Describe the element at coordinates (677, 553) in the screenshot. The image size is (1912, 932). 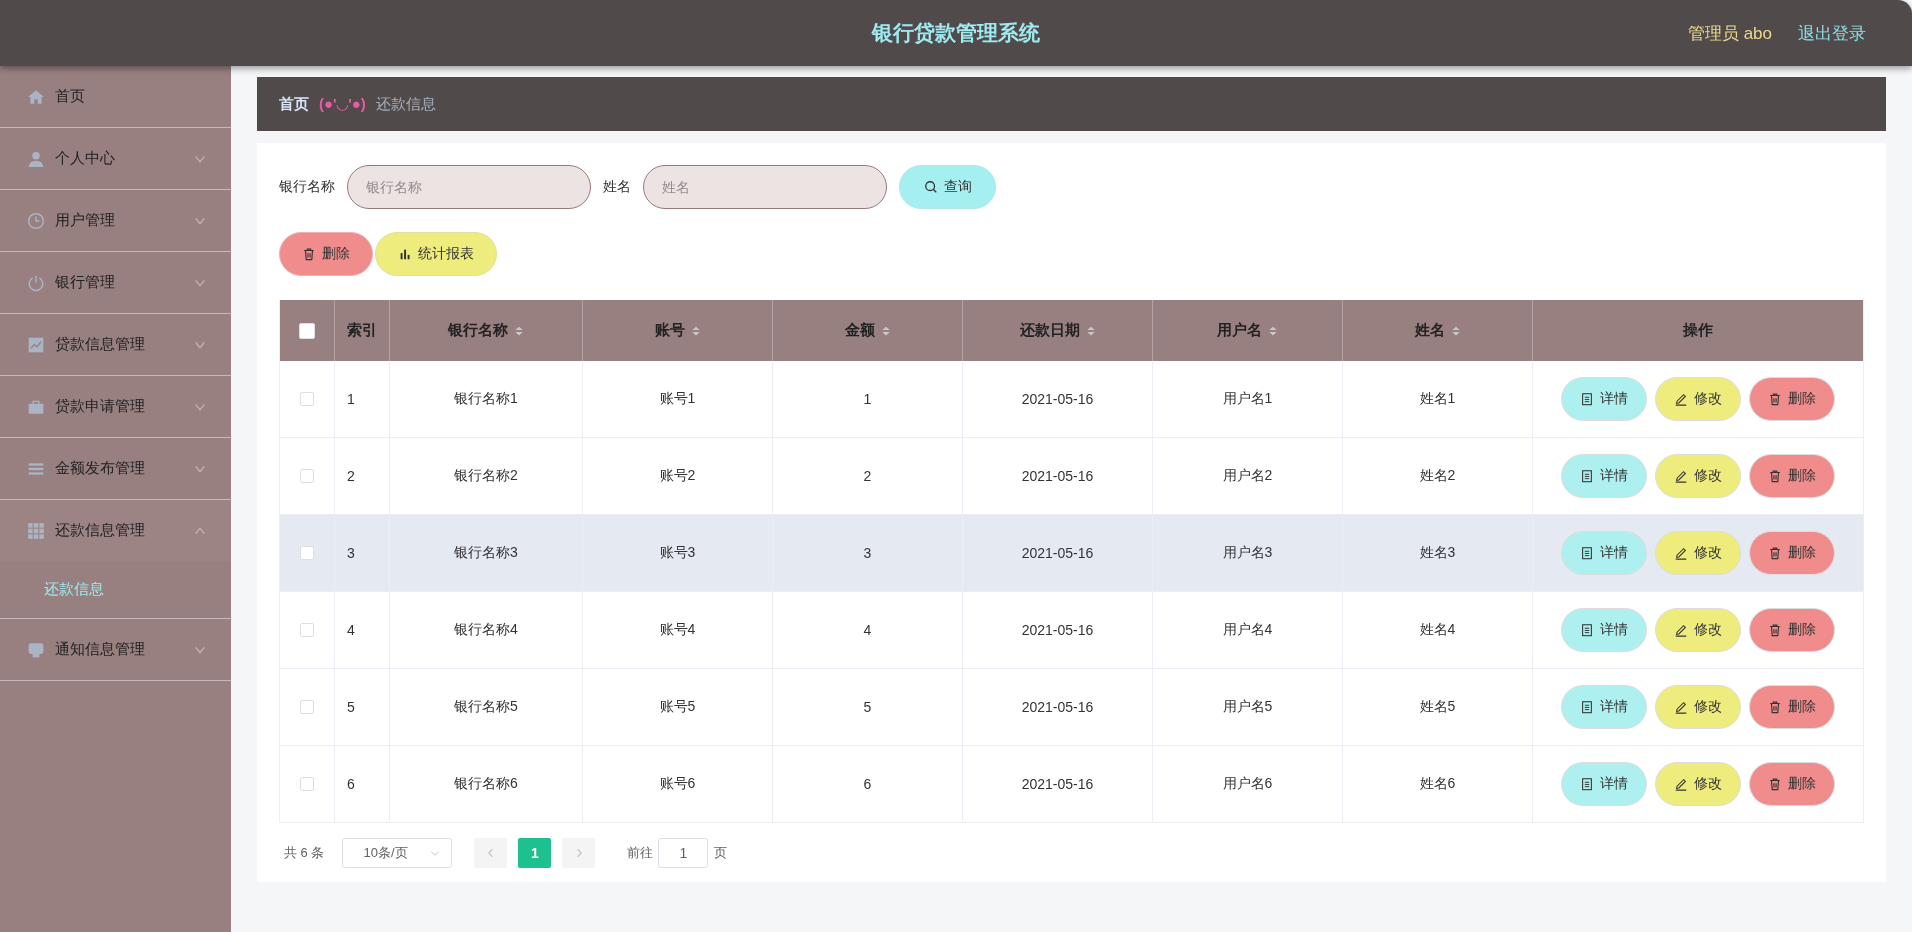
I see `table-cell: 账号3` at that location.